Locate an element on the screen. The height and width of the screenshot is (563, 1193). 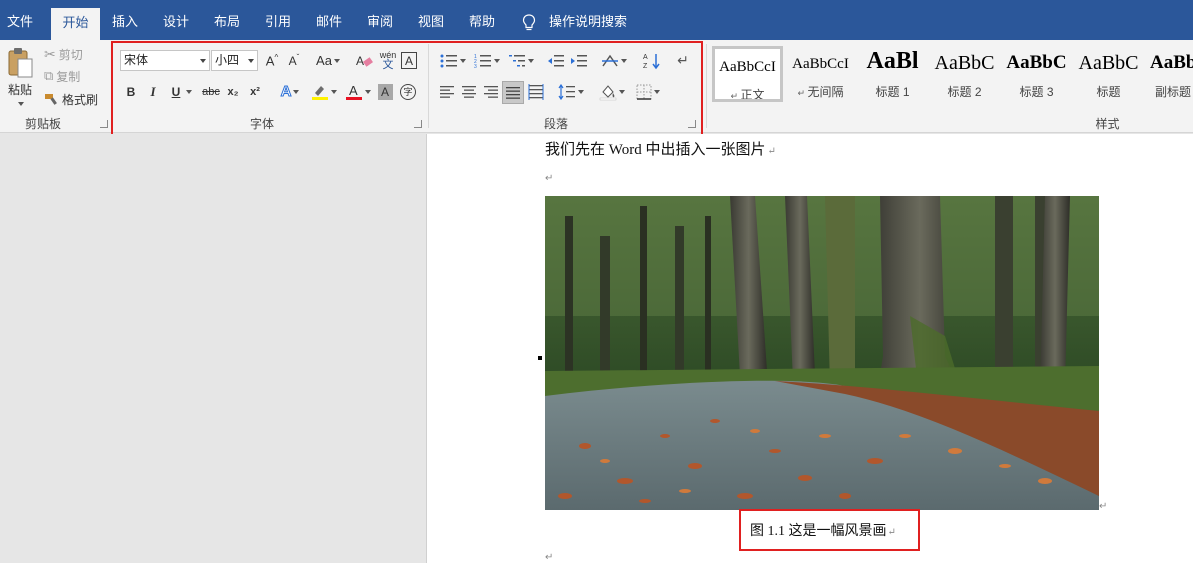
paste-dropdown-icon is located at coordinates (21, 103).